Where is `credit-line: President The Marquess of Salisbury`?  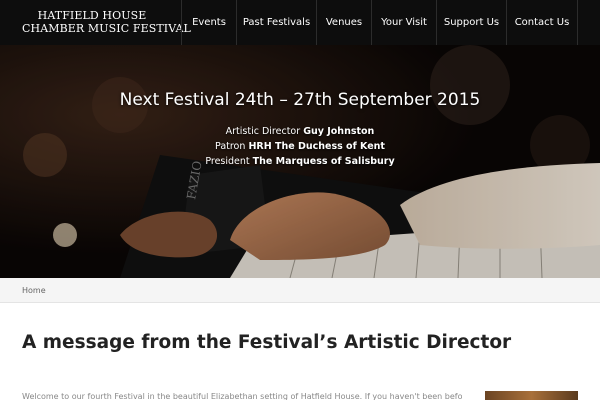
credit-line: President The Marquess of Salisbury is located at coordinates (300, 161).